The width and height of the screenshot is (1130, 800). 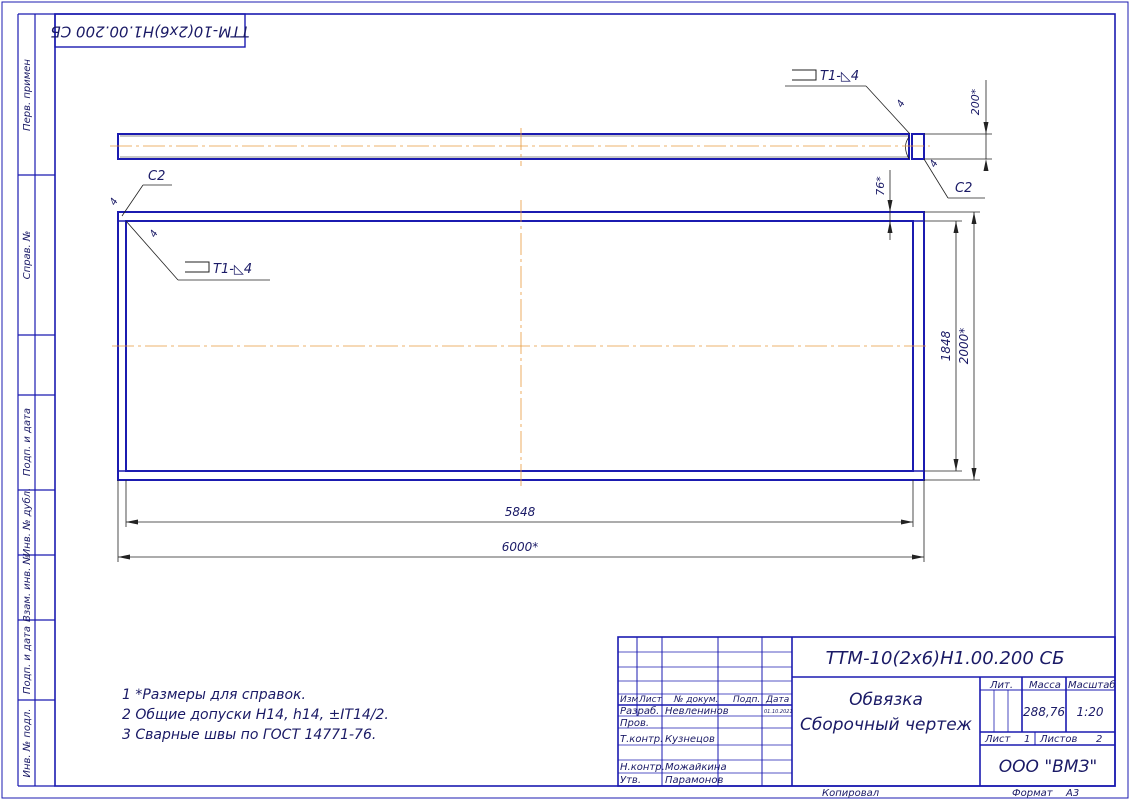 I want to click on tb-massa-label: Масса, so click(x=1045, y=685).